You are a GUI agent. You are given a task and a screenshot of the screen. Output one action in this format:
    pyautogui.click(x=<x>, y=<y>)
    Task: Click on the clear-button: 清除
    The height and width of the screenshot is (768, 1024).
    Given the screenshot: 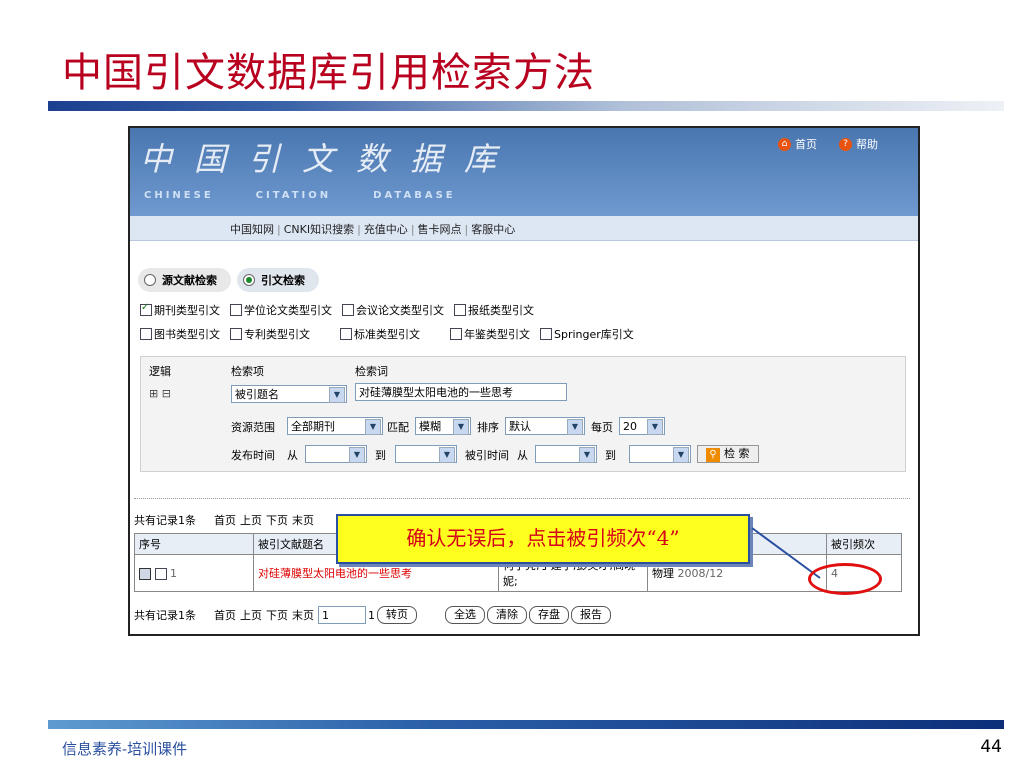 What is the action you would take?
    pyautogui.click(x=507, y=615)
    